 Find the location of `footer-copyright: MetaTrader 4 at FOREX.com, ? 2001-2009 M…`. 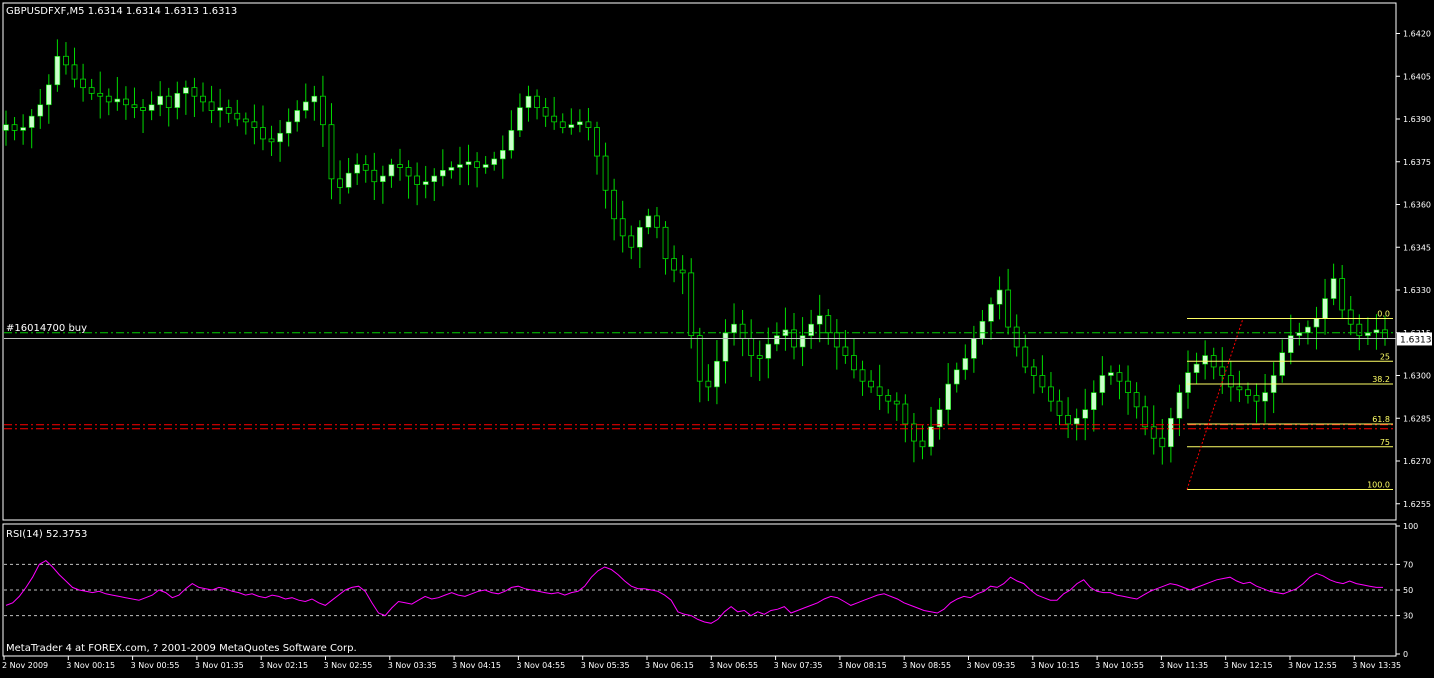

footer-copyright: MetaTrader 4 at FOREX.com, ? 2001-2009 M… is located at coordinates (181, 648).